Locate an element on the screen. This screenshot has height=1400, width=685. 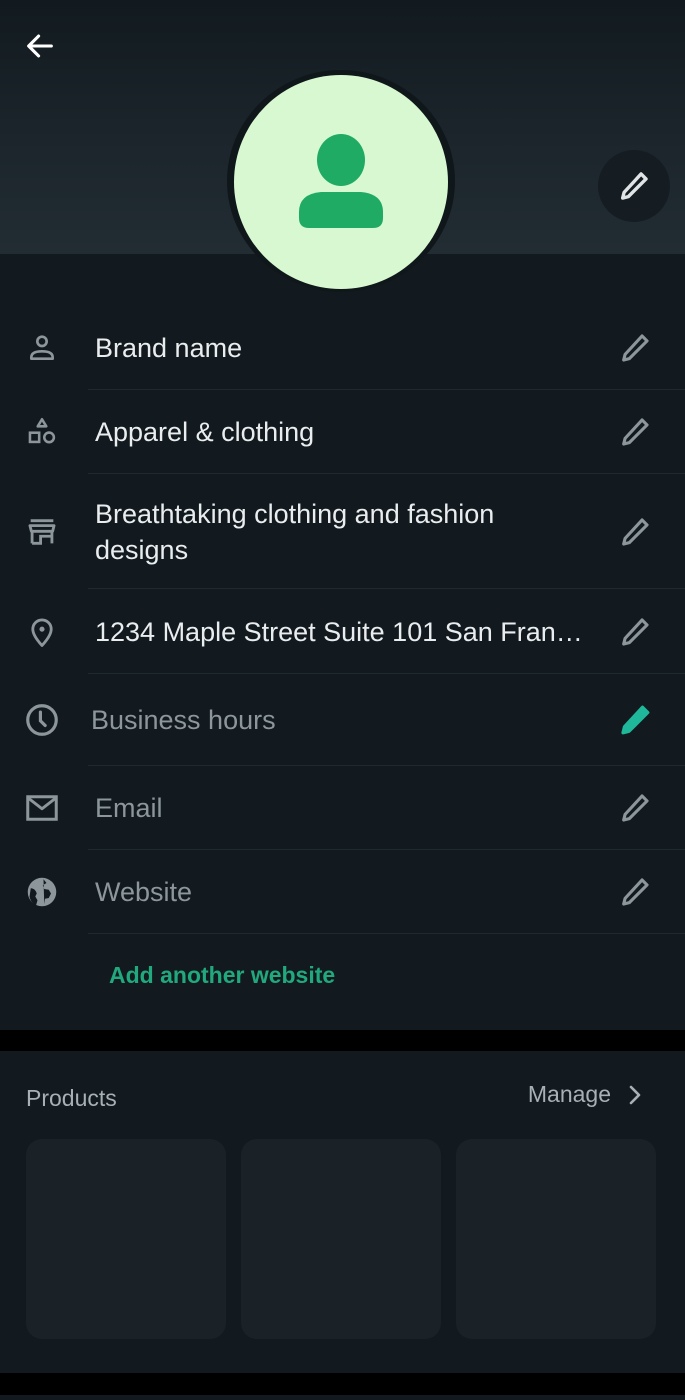
person-icon is located at coordinates (341, 181).